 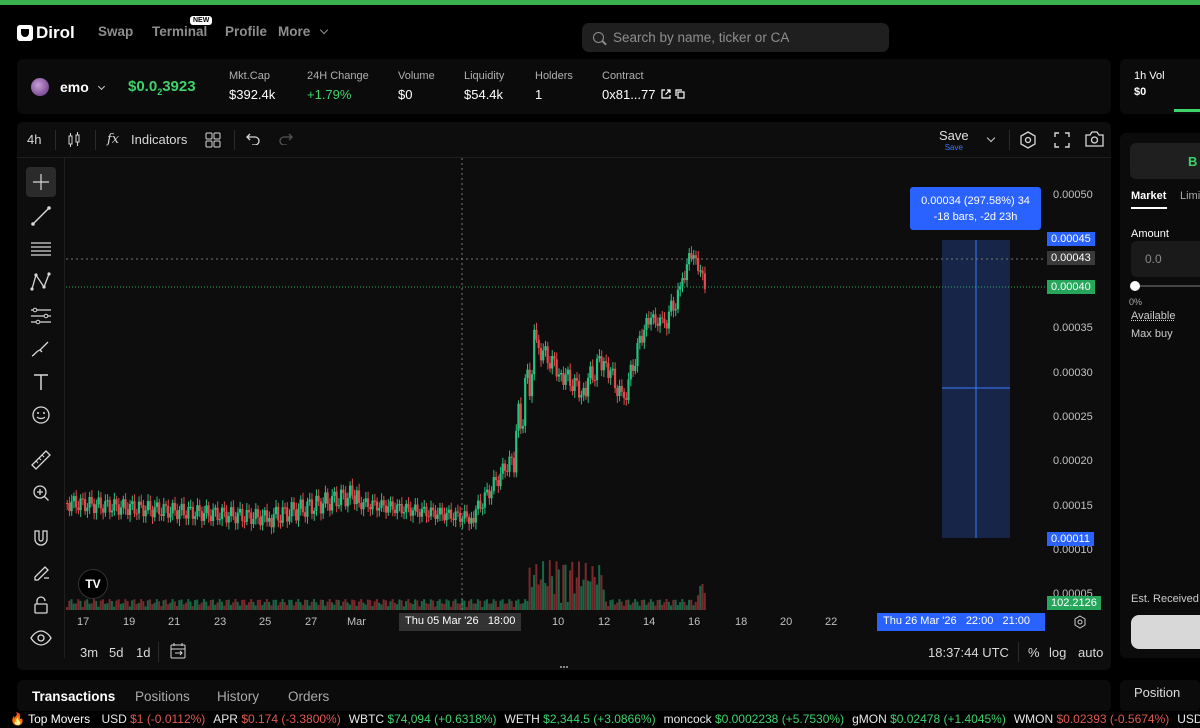 I want to click on range-5d-button: 5d, so click(x=116, y=652).